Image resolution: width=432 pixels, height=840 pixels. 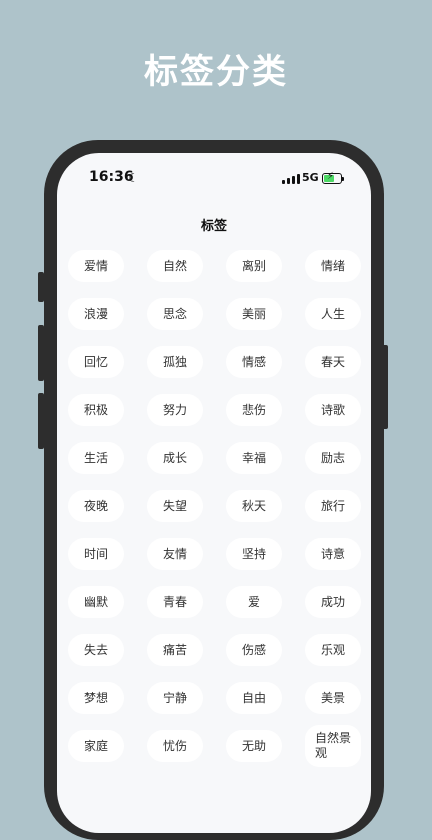 What do you see at coordinates (175, 698) in the screenshot?
I see `tag-chip: 宁静` at bounding box center [175, 698].